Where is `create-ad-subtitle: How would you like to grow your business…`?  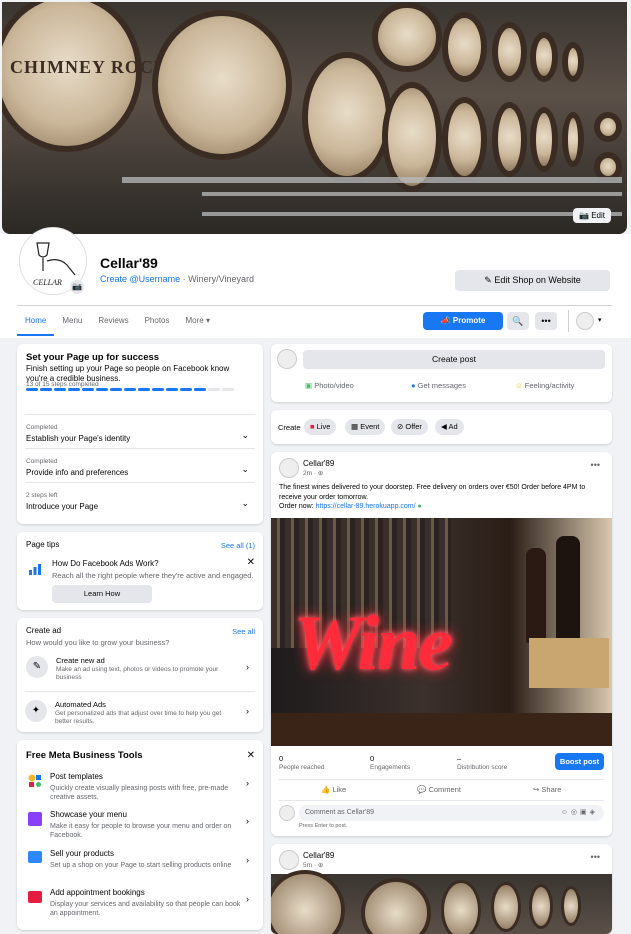 create-ad-subtitle: How would you like to grow your business… is located at coordinates (98, 642).